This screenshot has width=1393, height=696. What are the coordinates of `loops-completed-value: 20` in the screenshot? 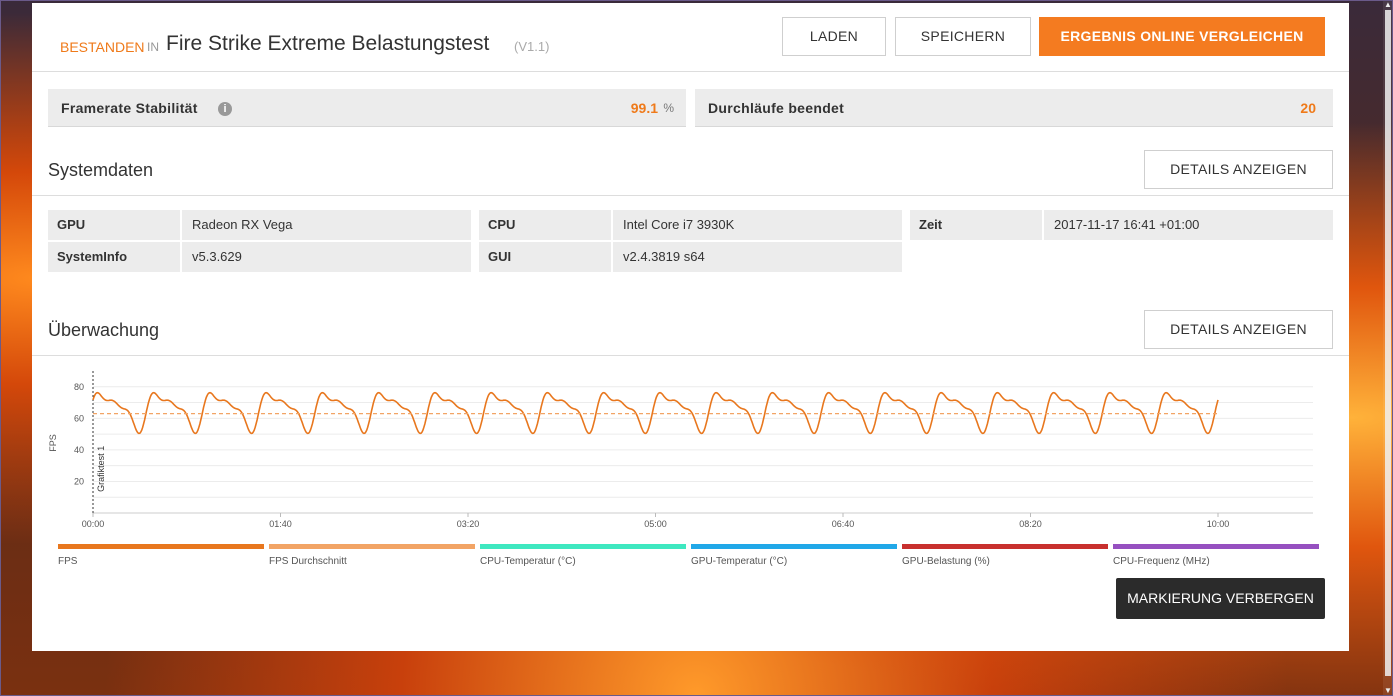 It's located at (1308, 108).